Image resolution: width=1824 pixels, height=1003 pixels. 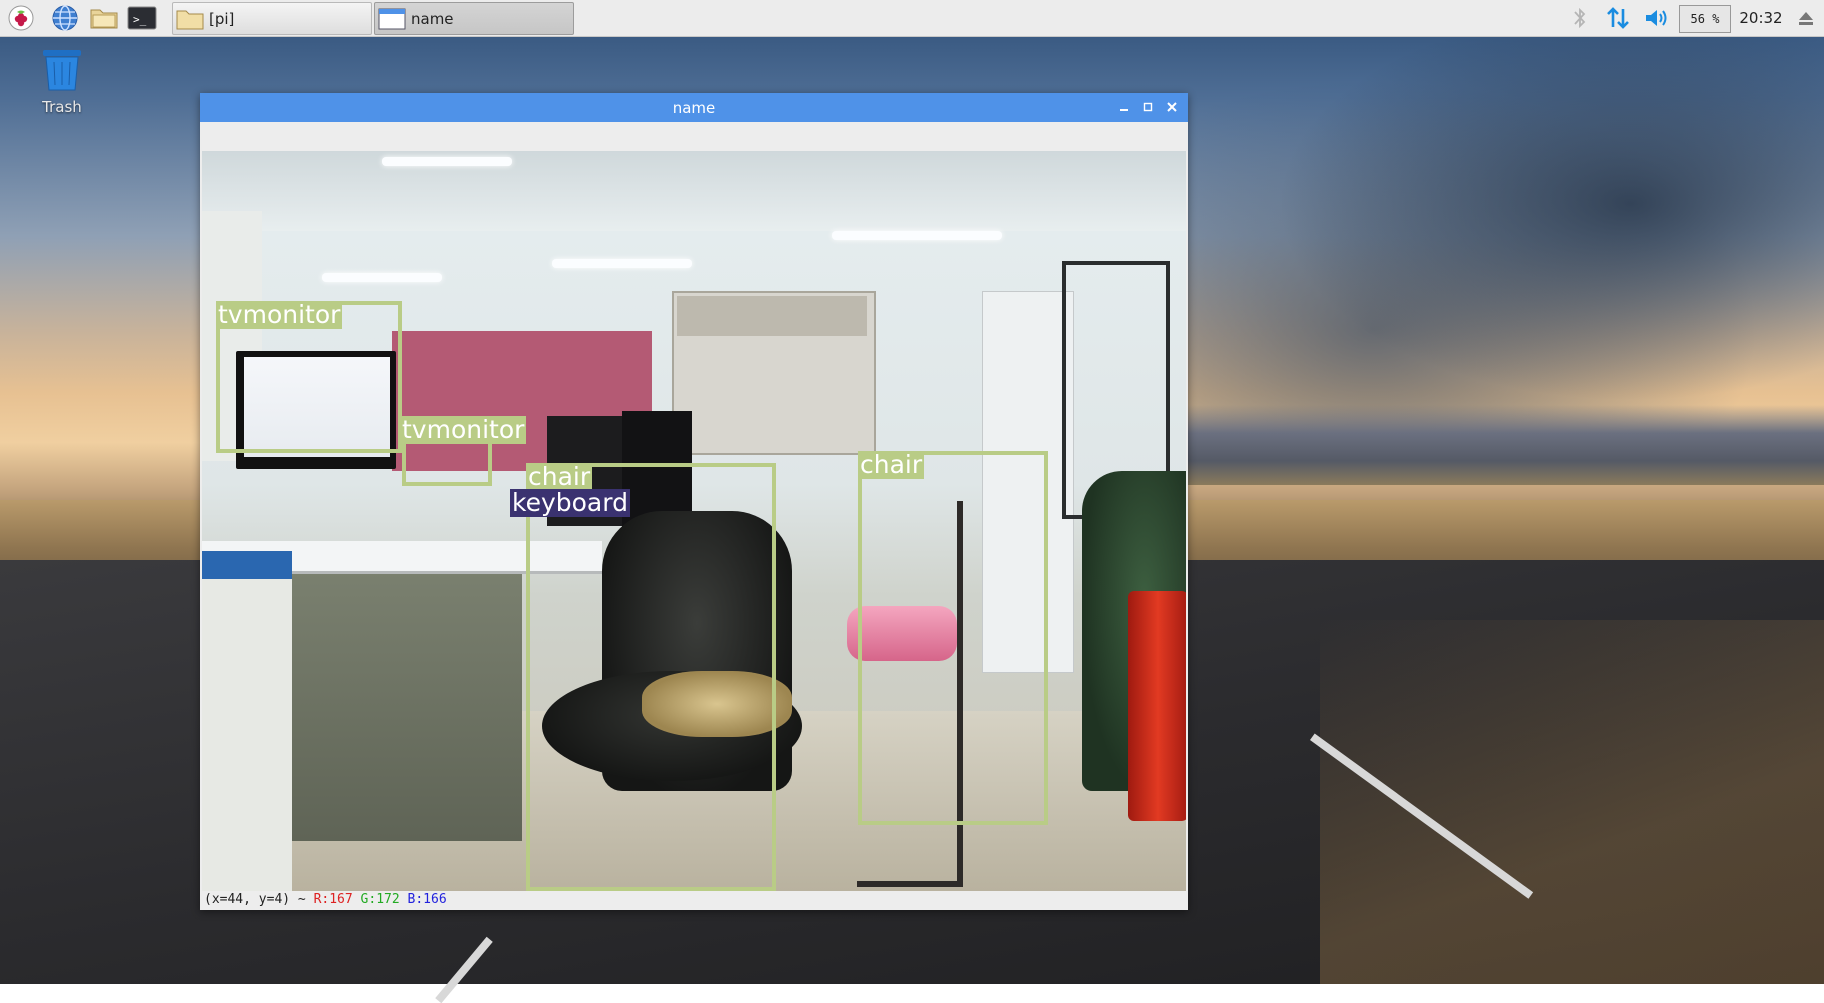 I want to click on window-titlebar: name, so click(x=694, y=107).